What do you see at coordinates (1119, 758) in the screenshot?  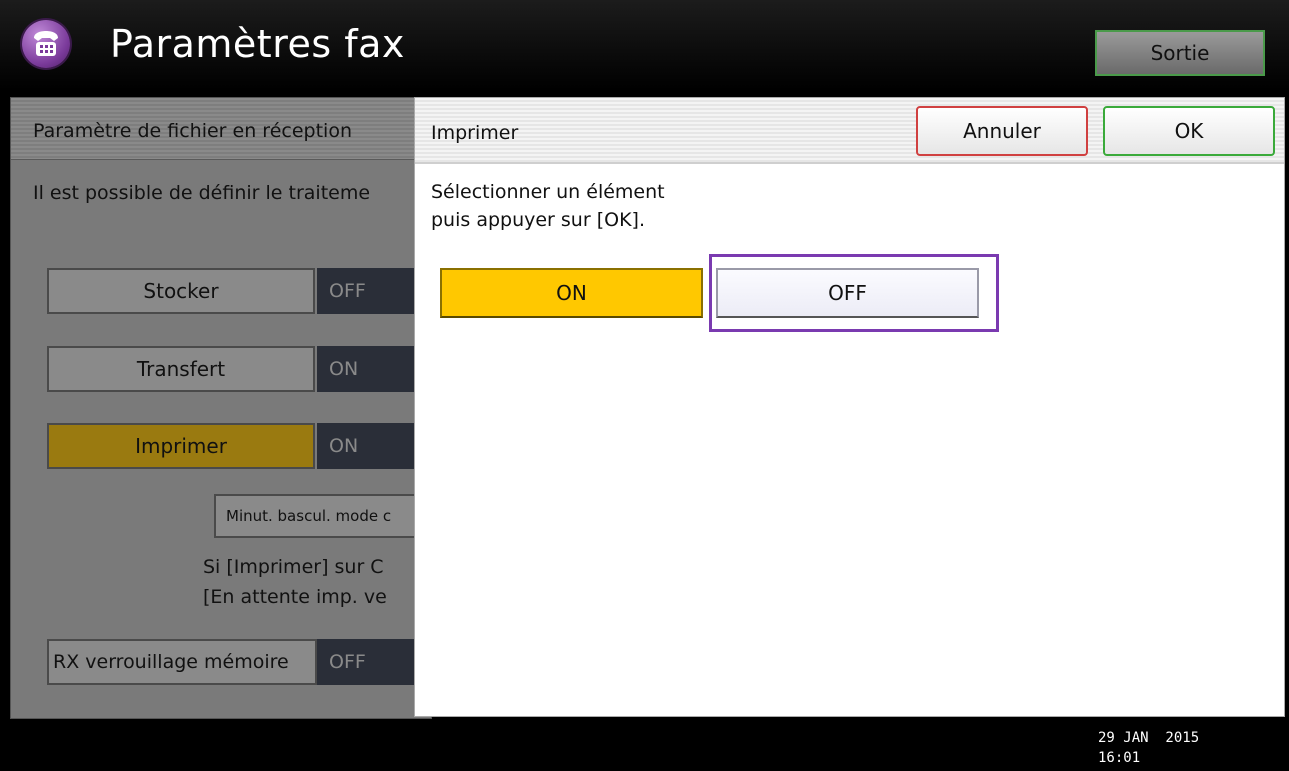 I see `status-time: 16:01` at bounding box center [1119, 758].